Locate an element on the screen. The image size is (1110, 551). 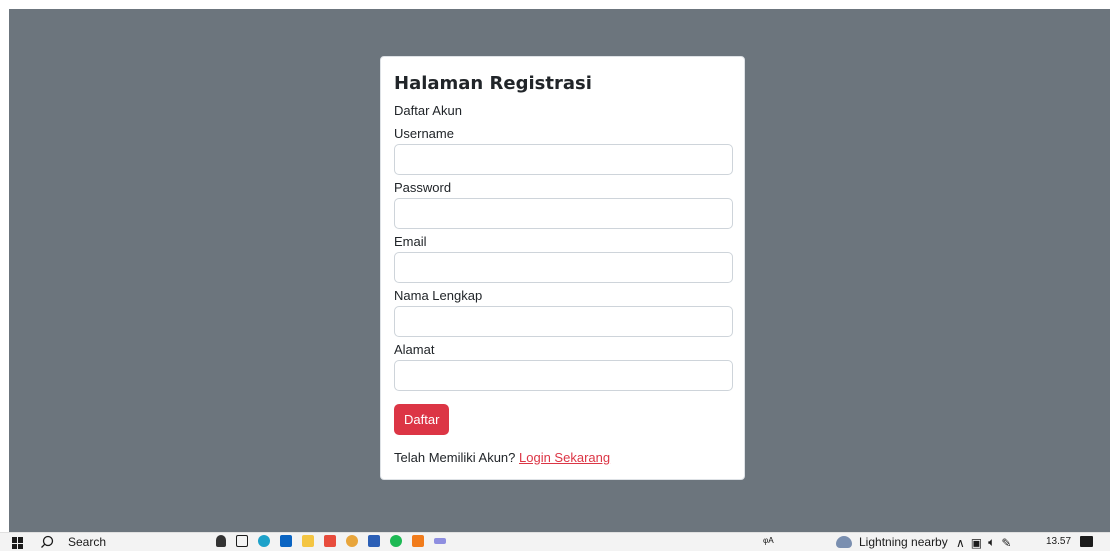
email-field-group: Email is located at coordinates (563, 258).